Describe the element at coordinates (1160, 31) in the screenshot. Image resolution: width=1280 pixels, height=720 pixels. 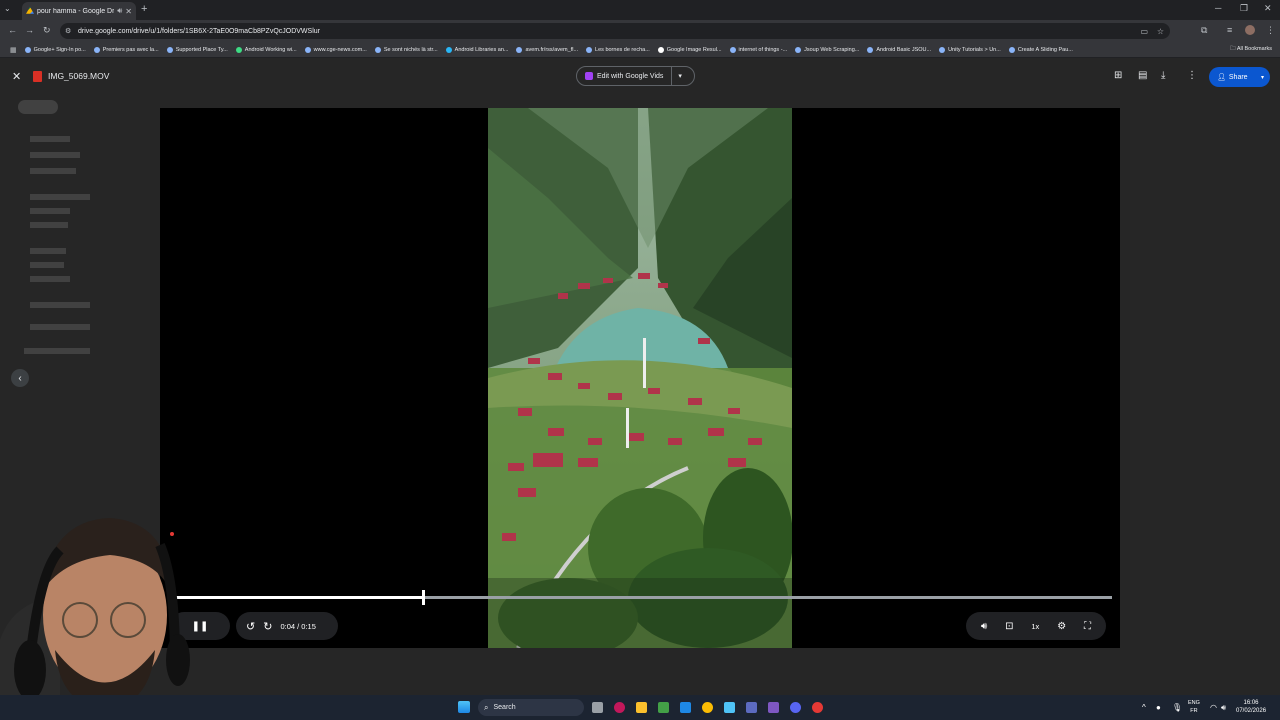
I see `bookmark-star-icon: ☆` at that location.